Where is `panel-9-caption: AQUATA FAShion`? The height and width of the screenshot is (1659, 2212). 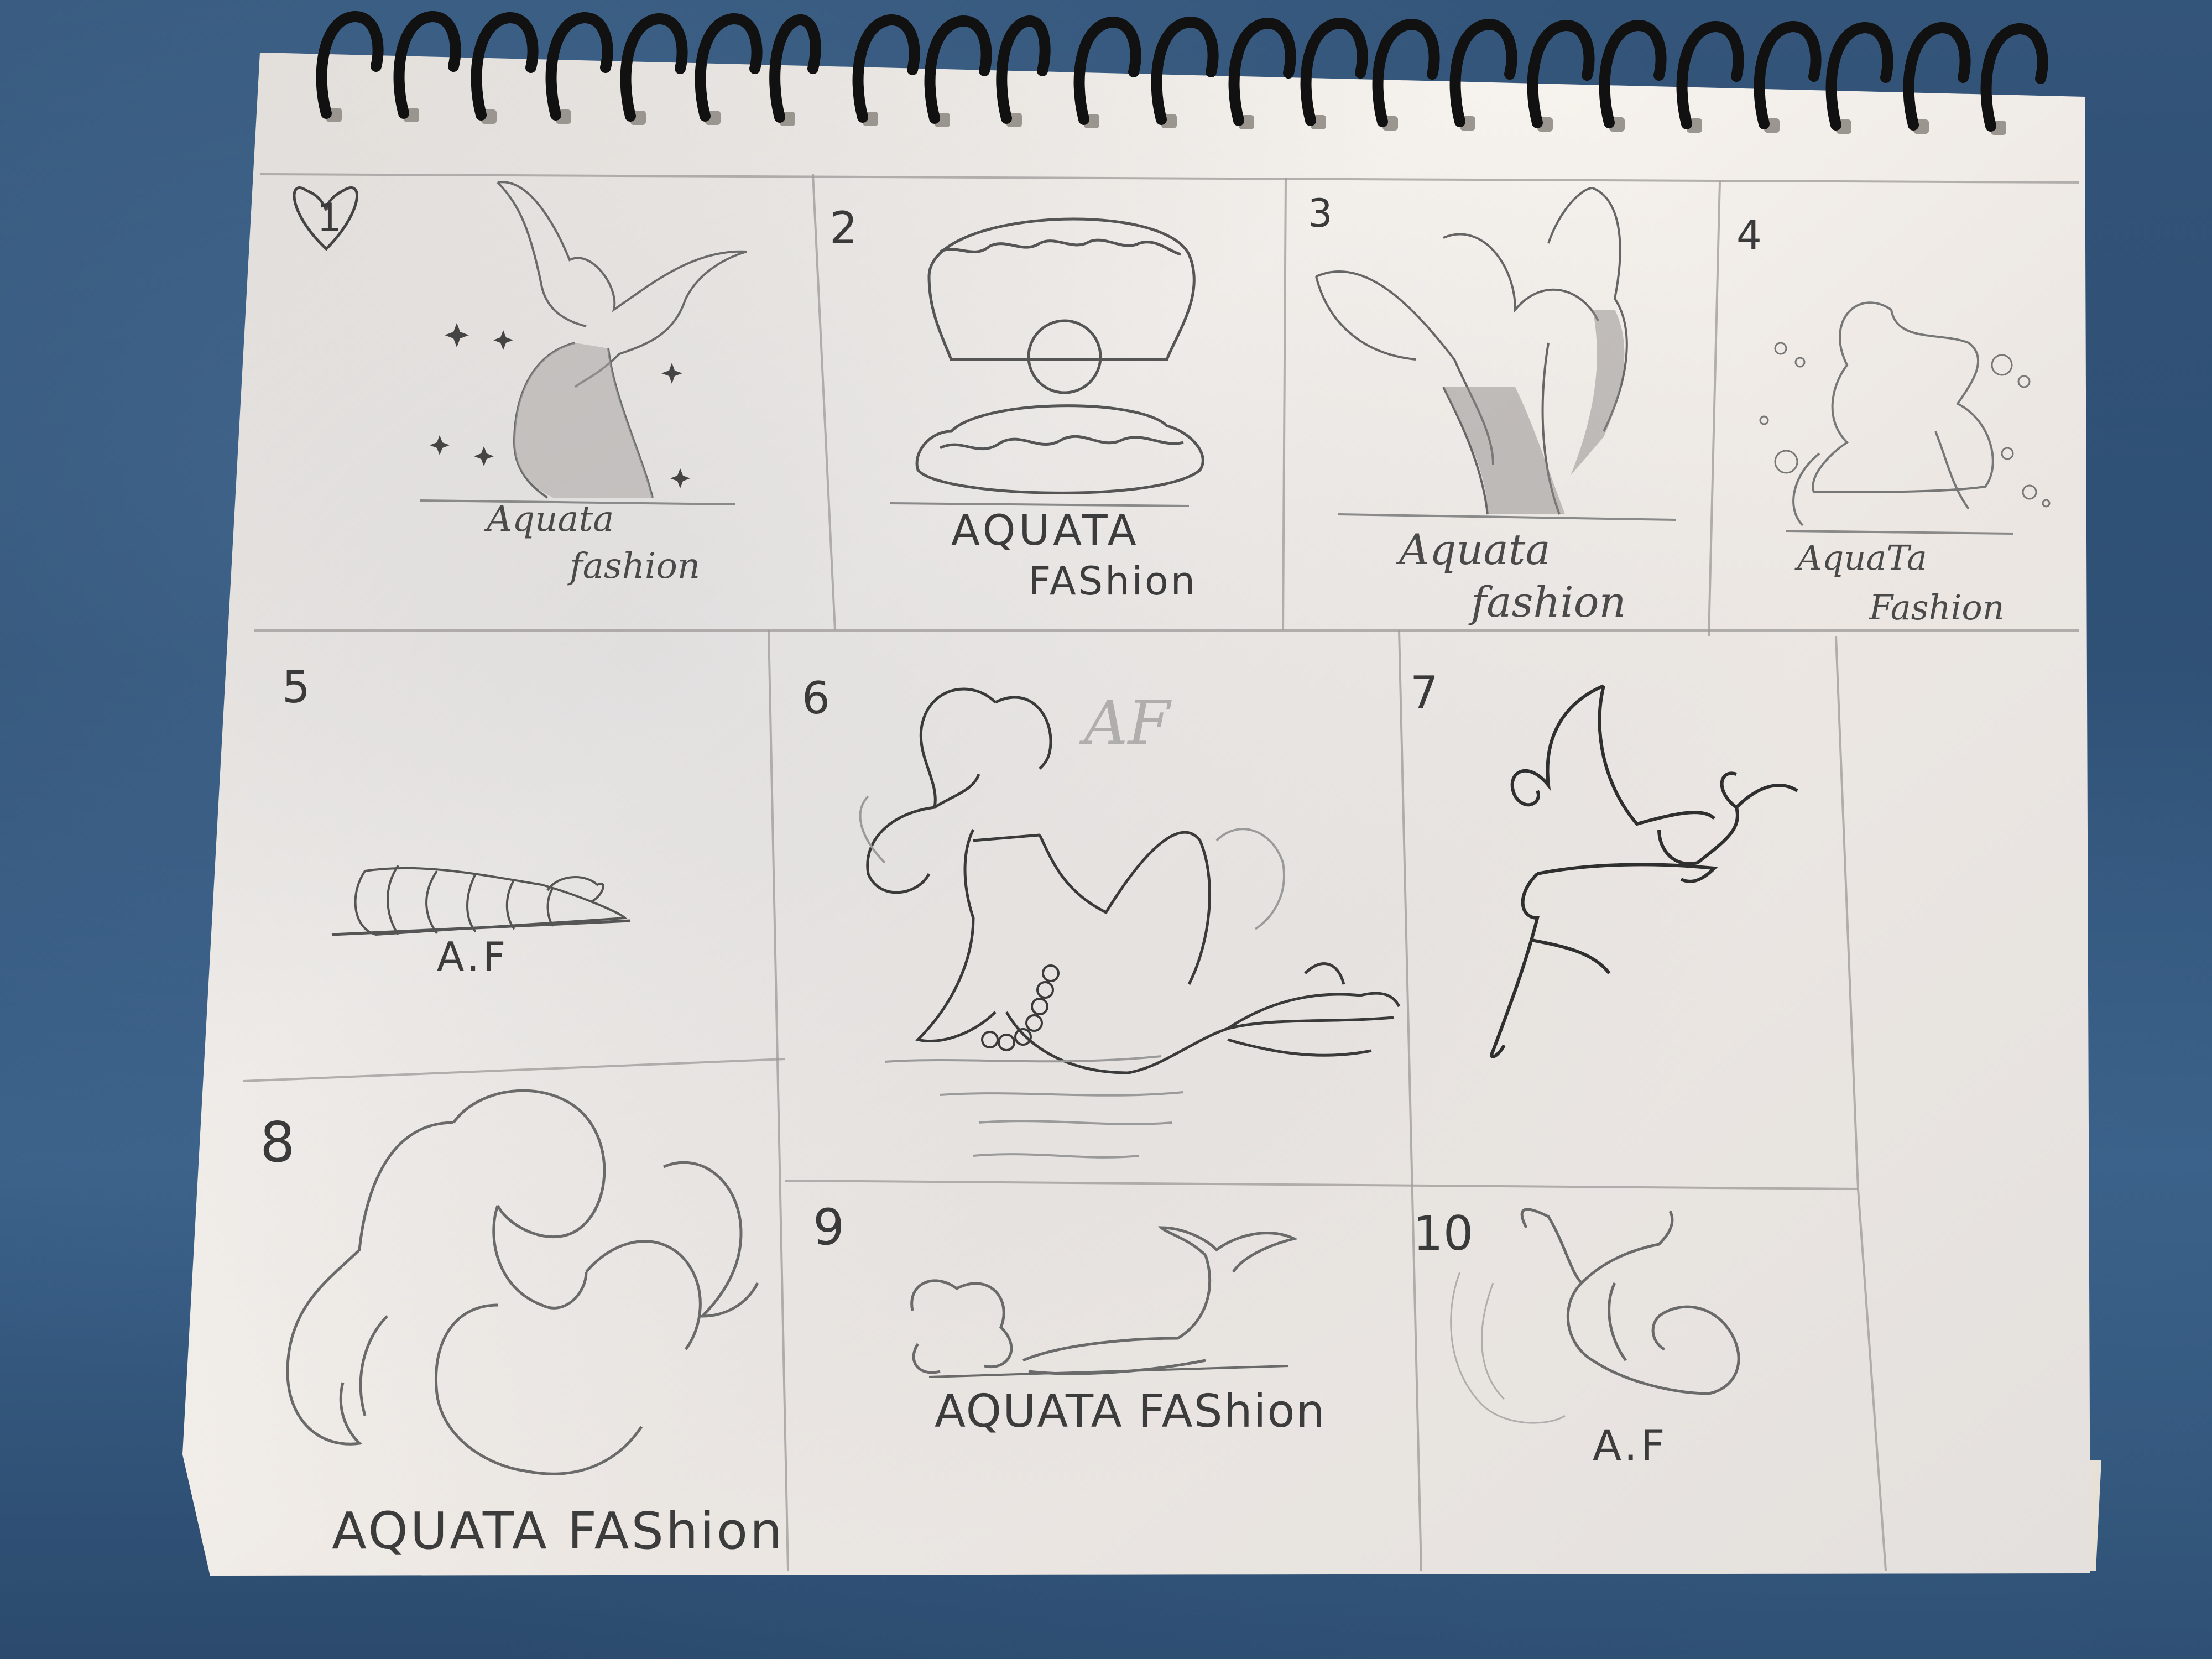 panel-9-caption: AQUATA FAShion is located at coordinates (1131, 1412).